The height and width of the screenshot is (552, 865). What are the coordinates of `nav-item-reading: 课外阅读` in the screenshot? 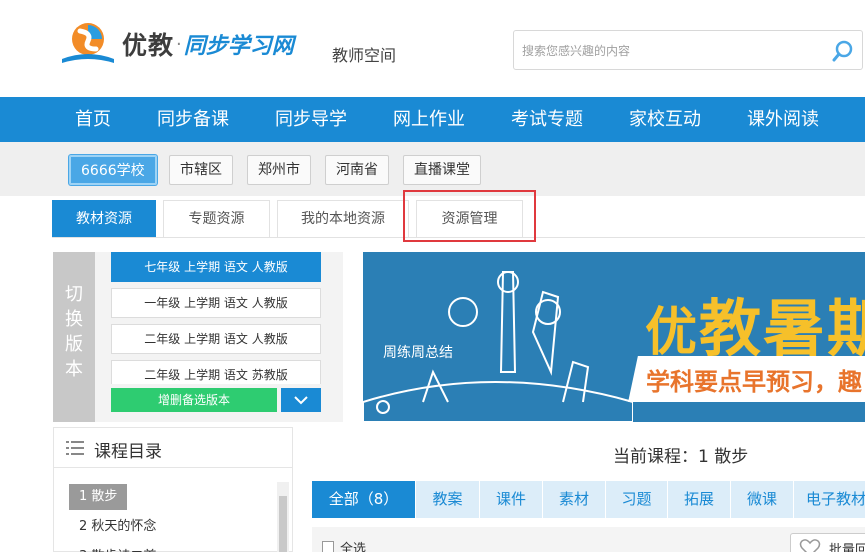 It's located at (783, 119).